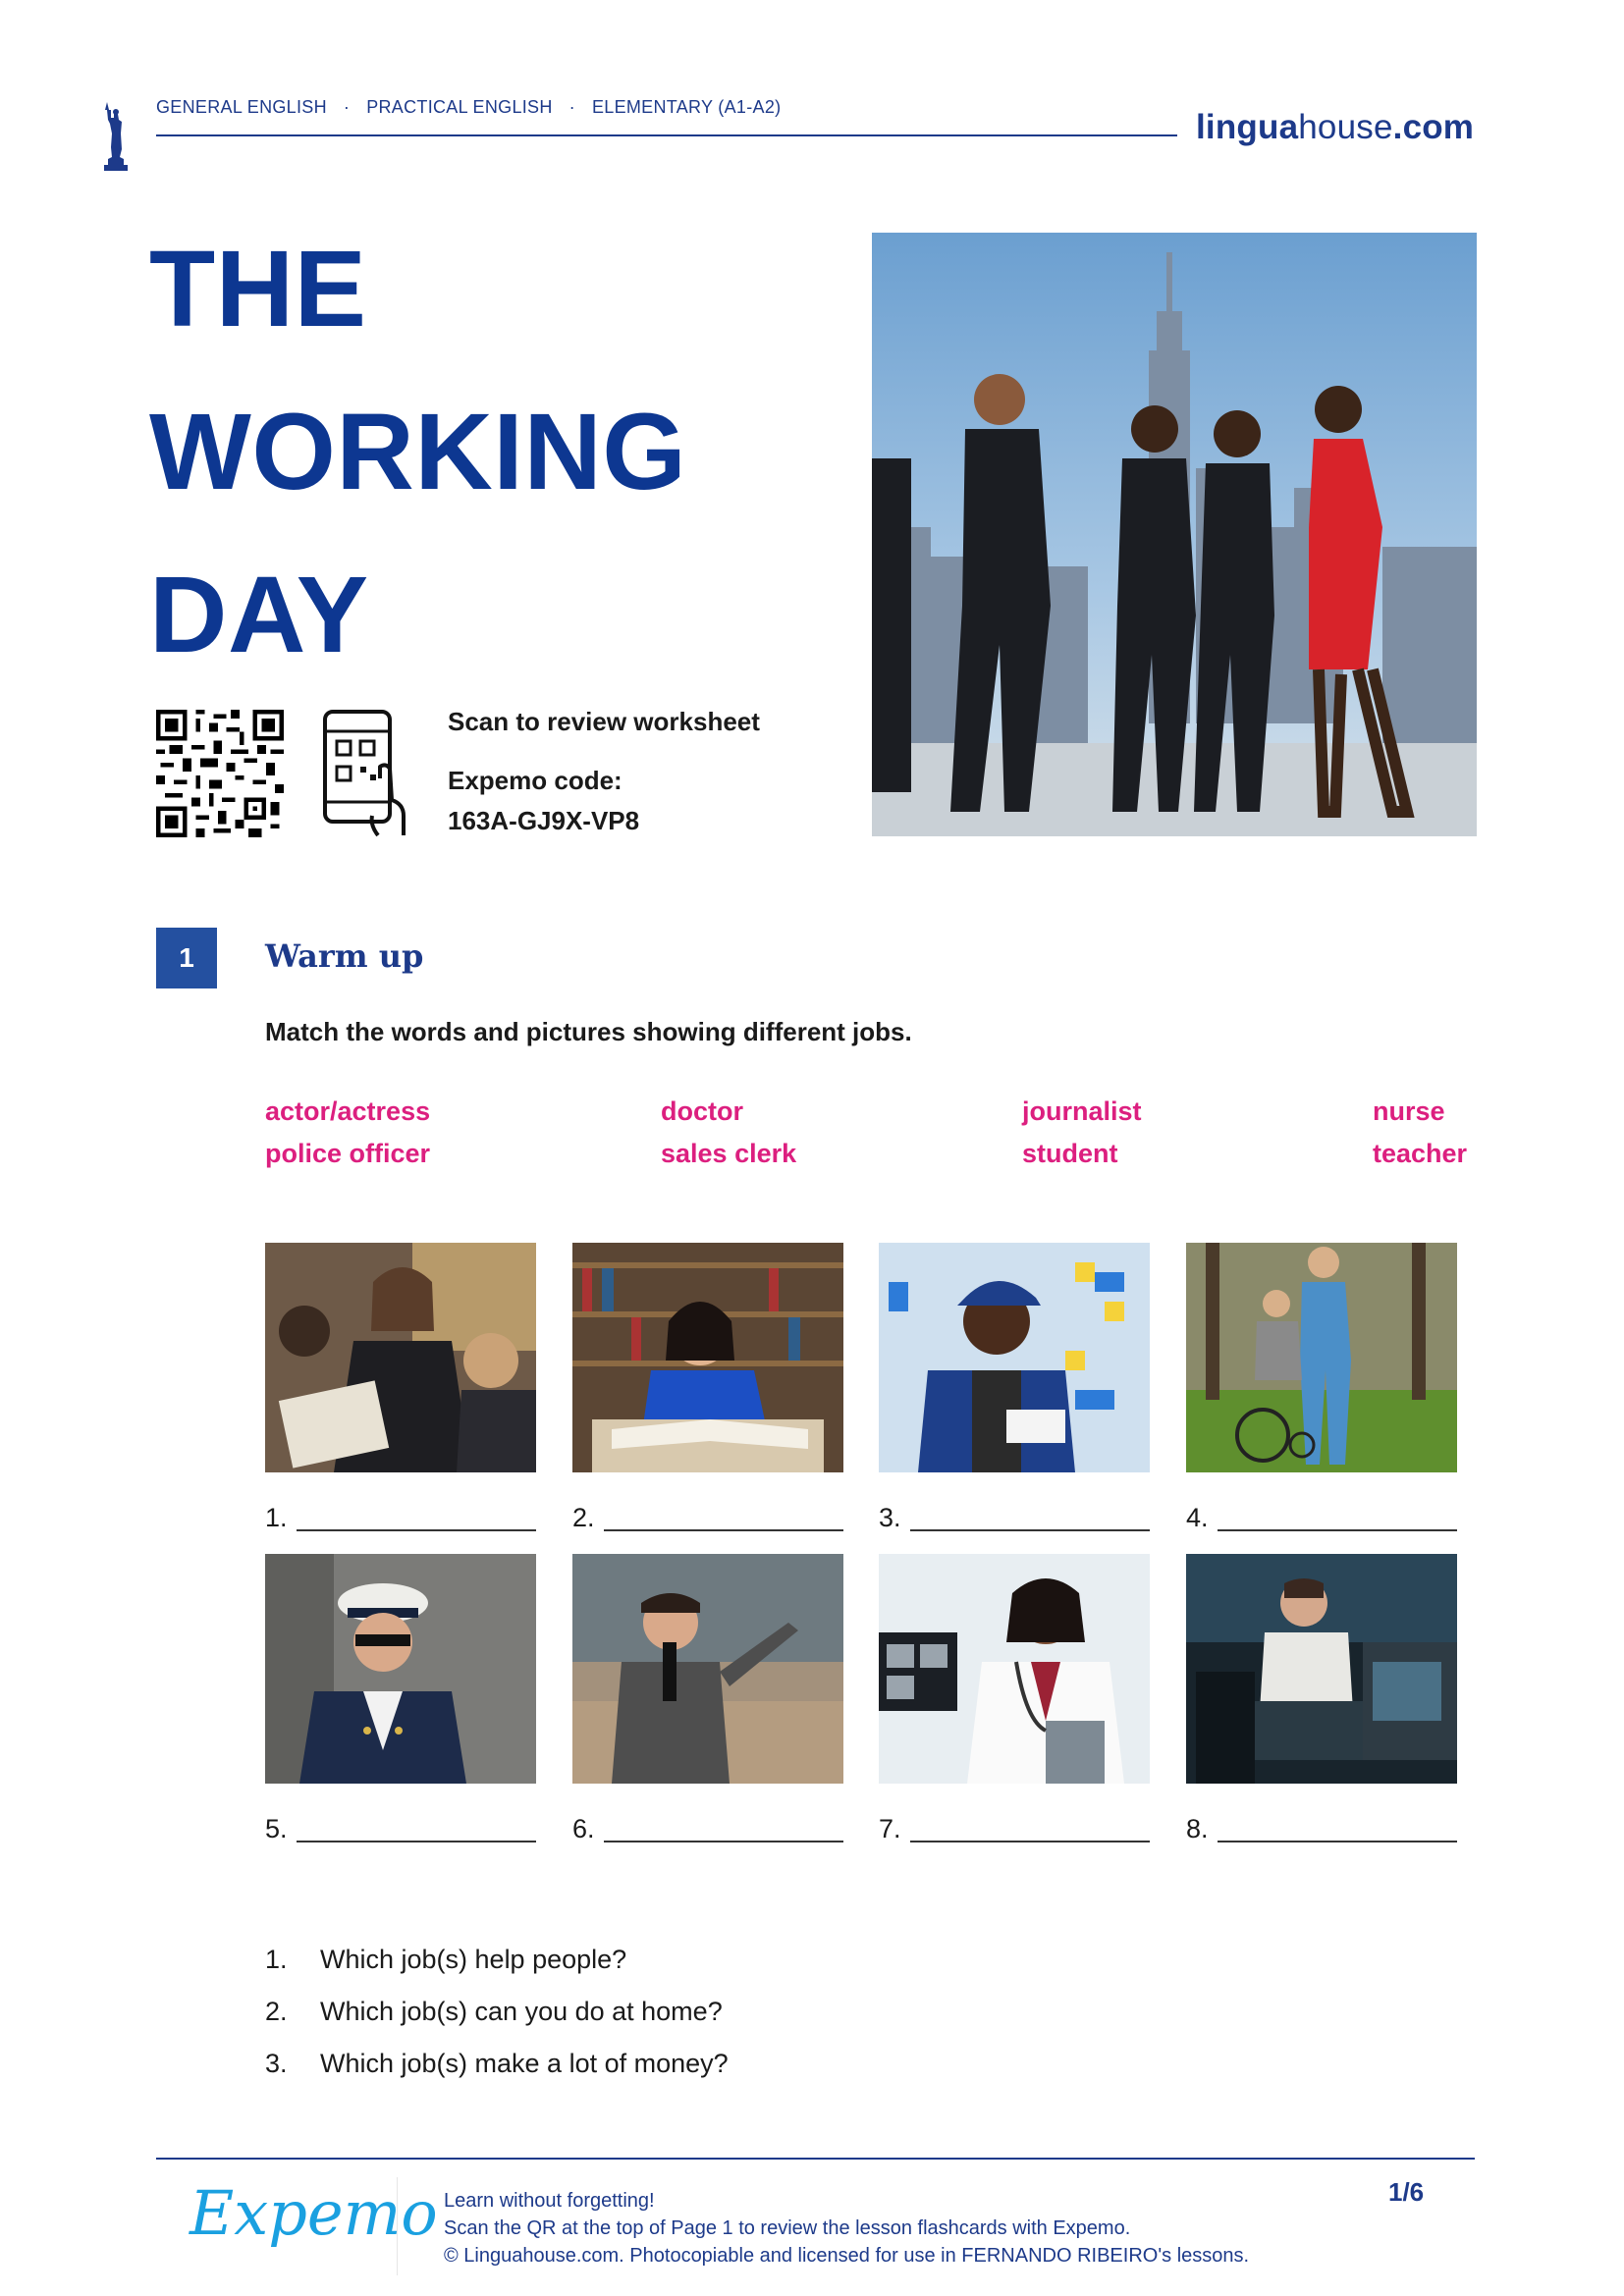  What do you see at coordinates (364, 773) in the screenshot?
I see `phone-scan-icon` at bounding box center [364, 773].